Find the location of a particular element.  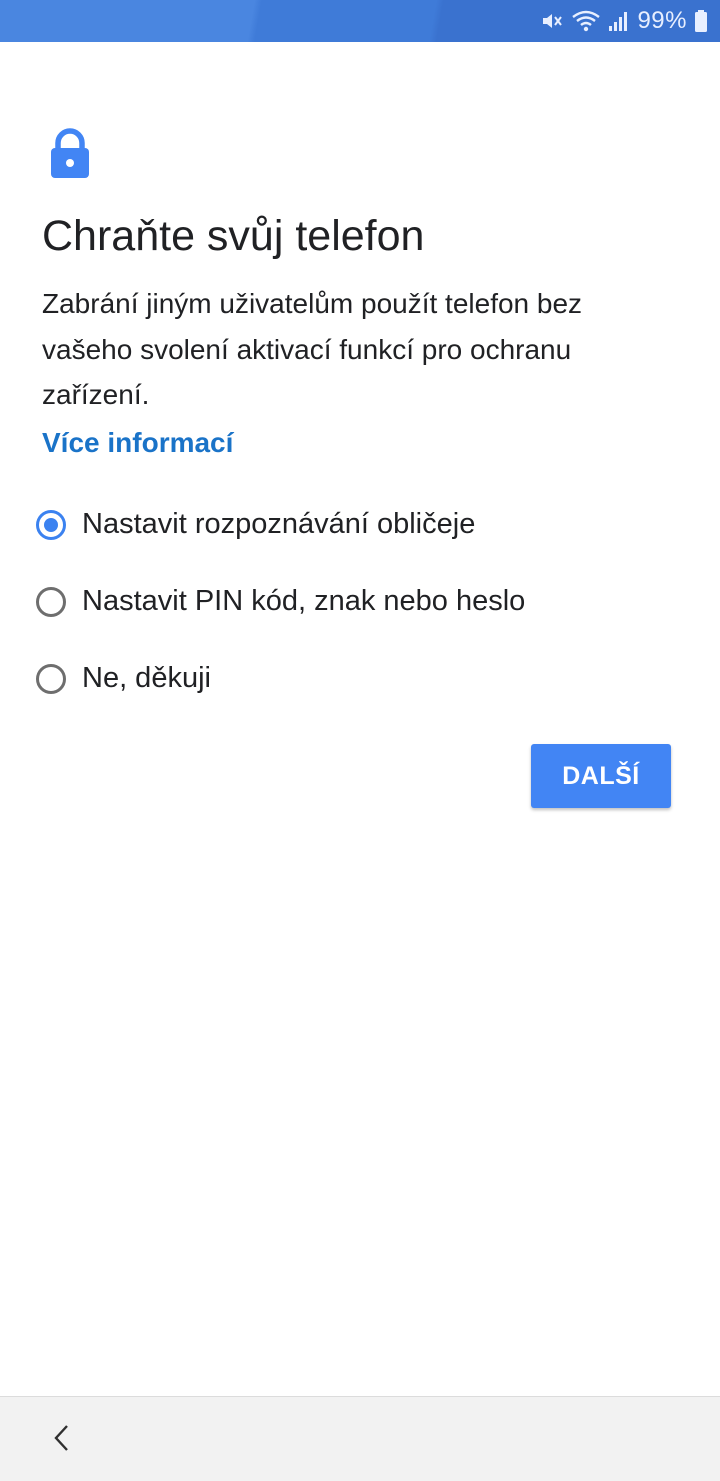

option-label: Nastavit rozpoznávání obličeje is located at coordinates (279, 524).